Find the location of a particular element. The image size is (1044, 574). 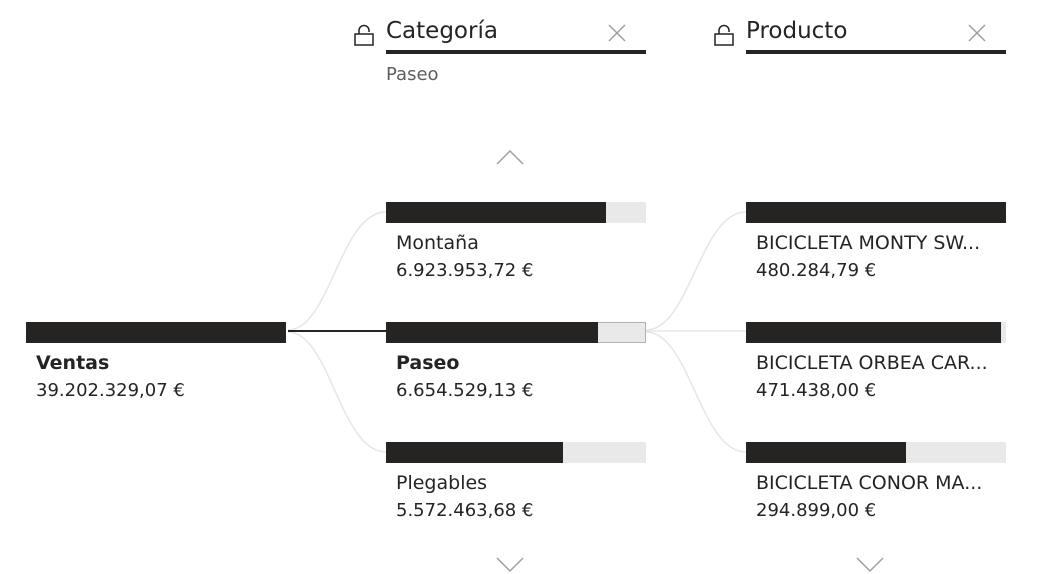

chevron-up-icon is located at coordinates (510, 157).